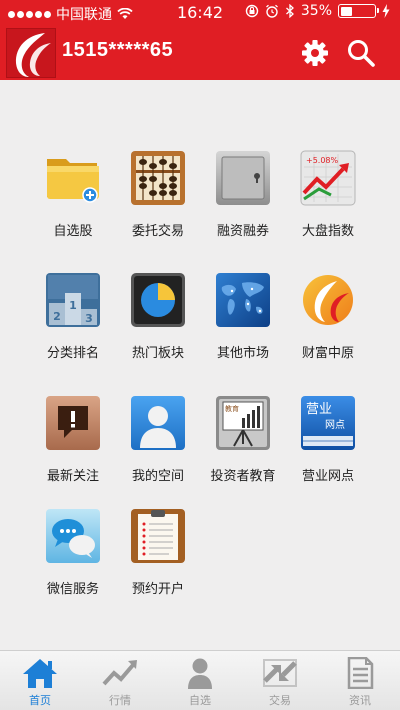  I want to click on gear-icon, so click(315, 53).